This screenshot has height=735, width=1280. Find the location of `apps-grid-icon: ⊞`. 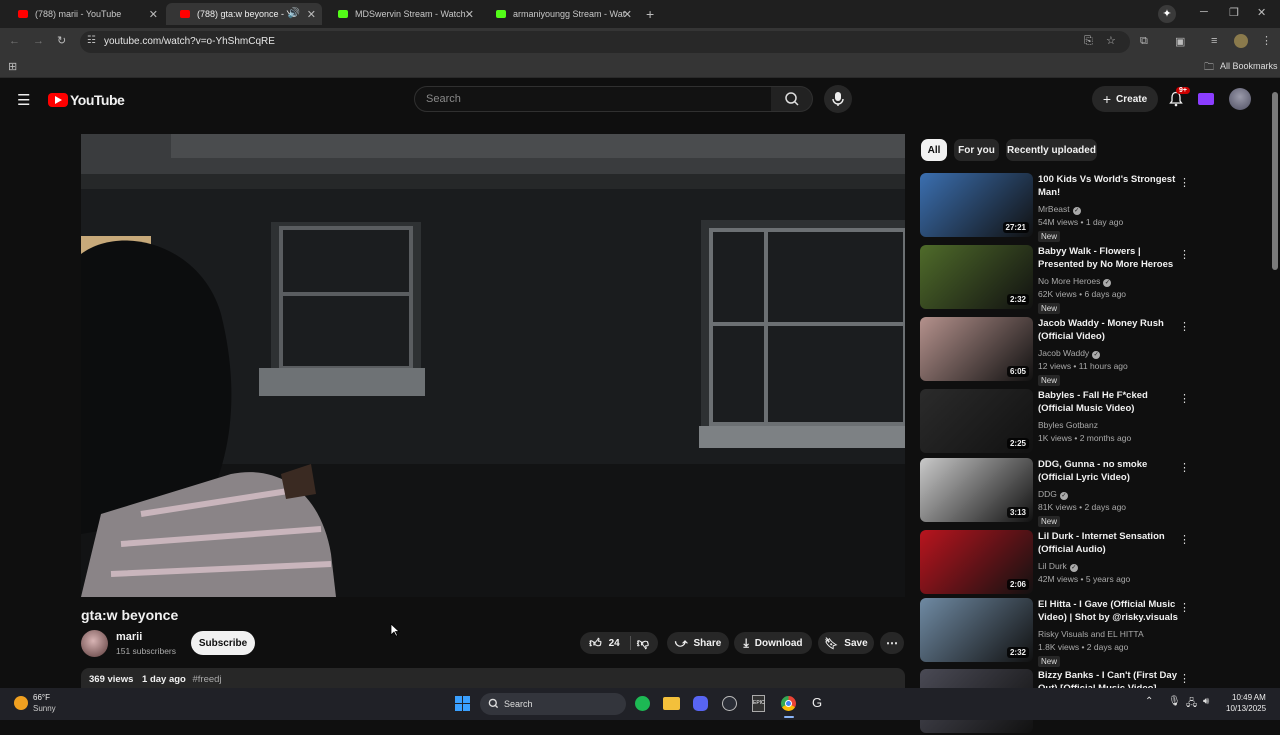

apps-grid-icon: ⊞ is located at coordinates (12, 66).